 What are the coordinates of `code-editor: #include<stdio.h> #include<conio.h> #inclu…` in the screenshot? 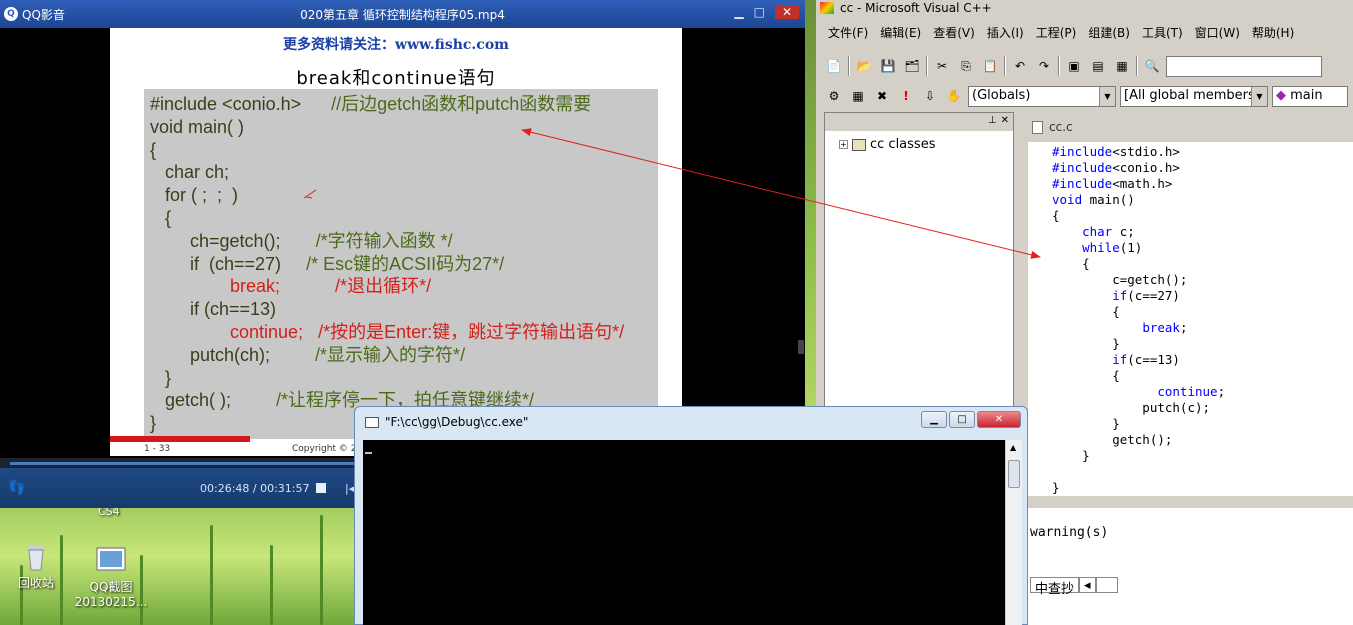 It's located at (1190, 319).